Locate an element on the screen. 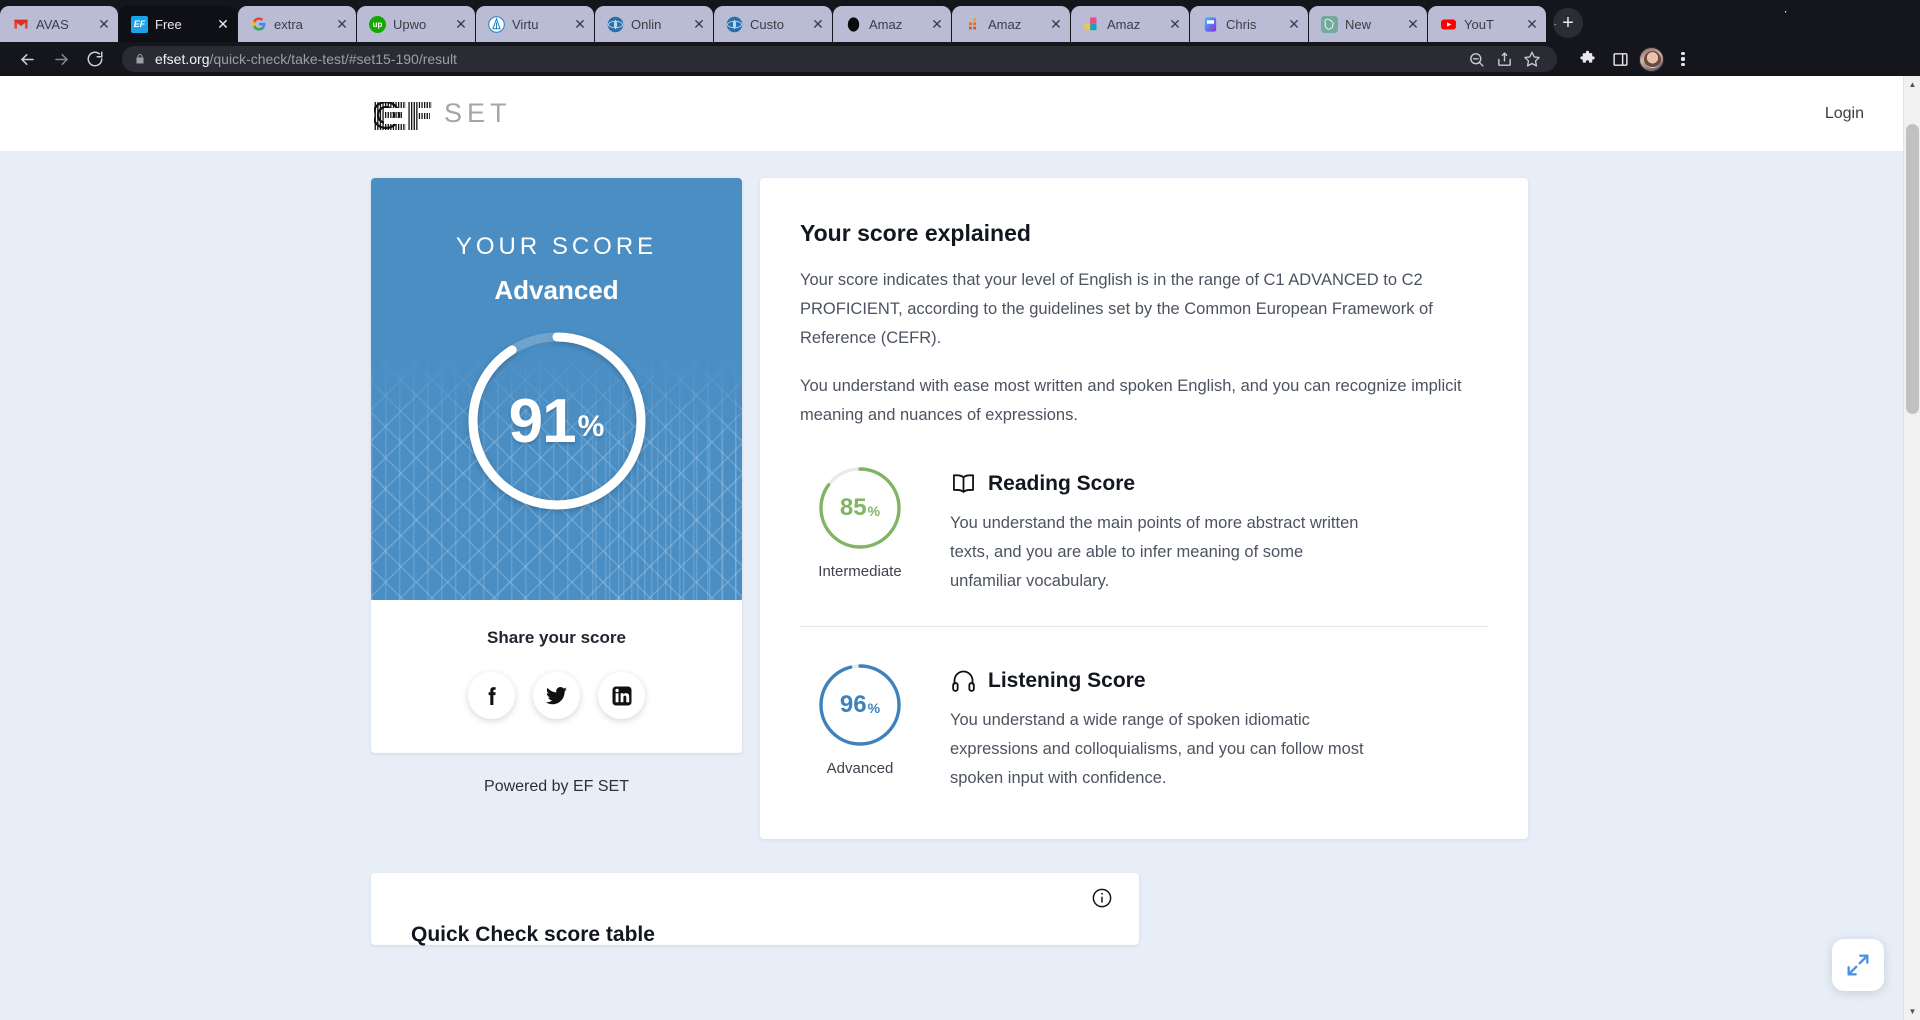 The height and width of the screenshot is (1020, 1920). skills-divider is located at coordinates (1144, 626).